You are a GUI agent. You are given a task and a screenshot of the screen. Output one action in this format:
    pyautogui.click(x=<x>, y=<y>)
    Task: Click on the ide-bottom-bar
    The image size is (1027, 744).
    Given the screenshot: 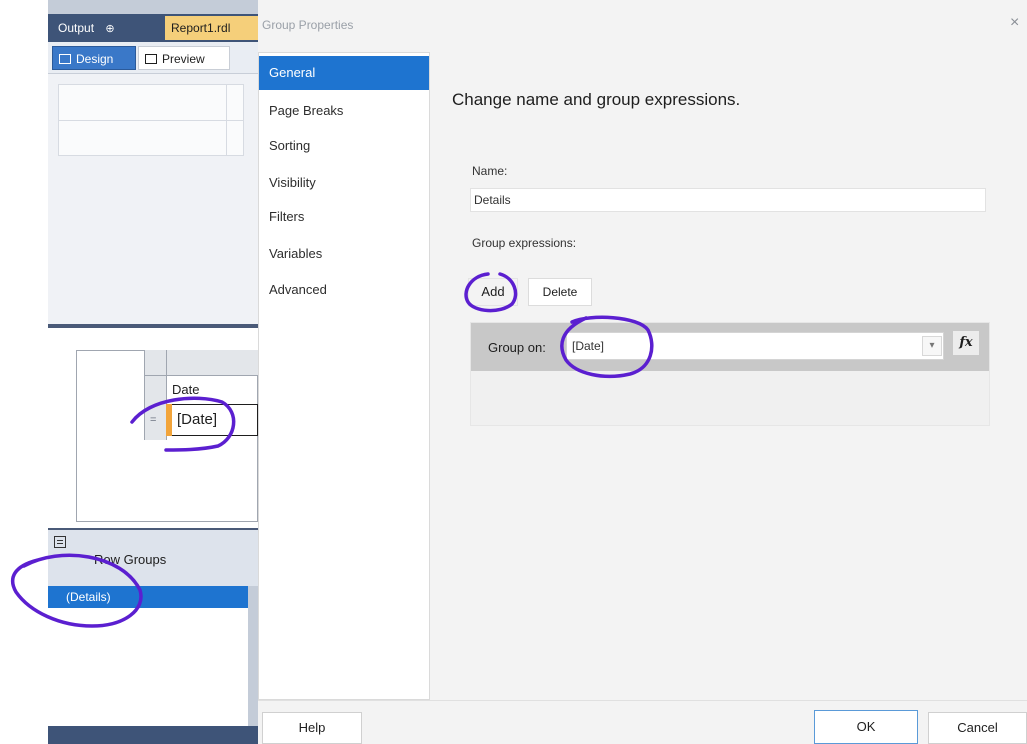 What is the action you would take?
    pyautogui.click(x=153, y=735)
    